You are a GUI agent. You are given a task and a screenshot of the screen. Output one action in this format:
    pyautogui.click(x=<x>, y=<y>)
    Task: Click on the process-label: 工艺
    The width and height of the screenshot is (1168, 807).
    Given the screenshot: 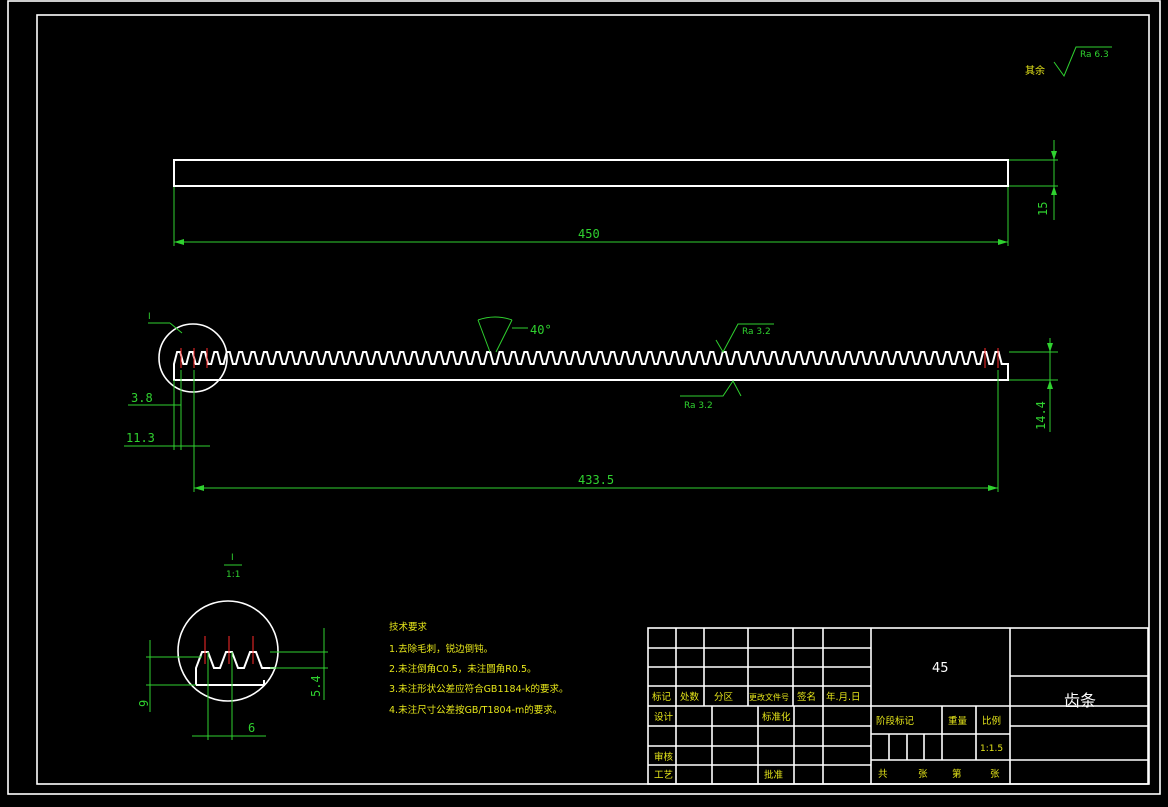 What is the action you would take?
    pyautogui.click(x=663, y=775)
    